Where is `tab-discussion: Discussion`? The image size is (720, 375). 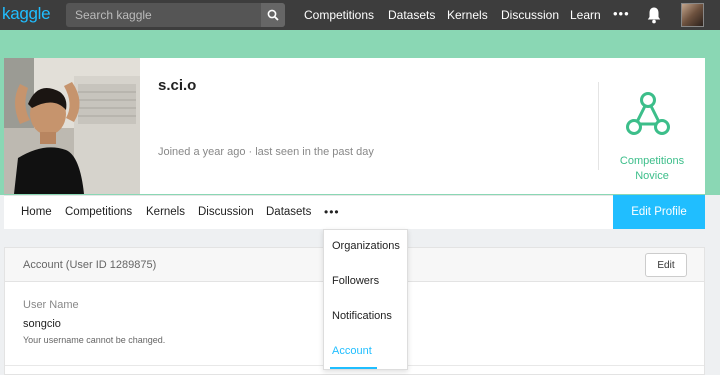
tab-discussion: Discussion is located at coordinates (226, 212).